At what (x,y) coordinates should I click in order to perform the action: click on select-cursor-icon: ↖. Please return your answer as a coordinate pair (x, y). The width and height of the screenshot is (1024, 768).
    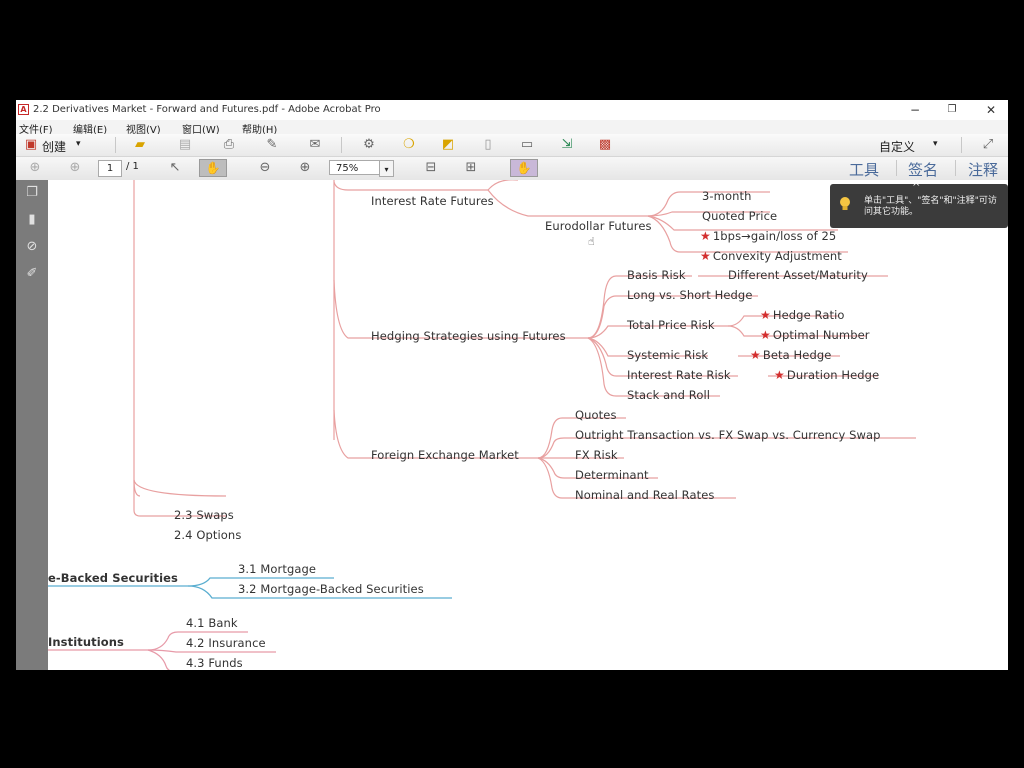
    Looking at the image, I should click on (175, 168).